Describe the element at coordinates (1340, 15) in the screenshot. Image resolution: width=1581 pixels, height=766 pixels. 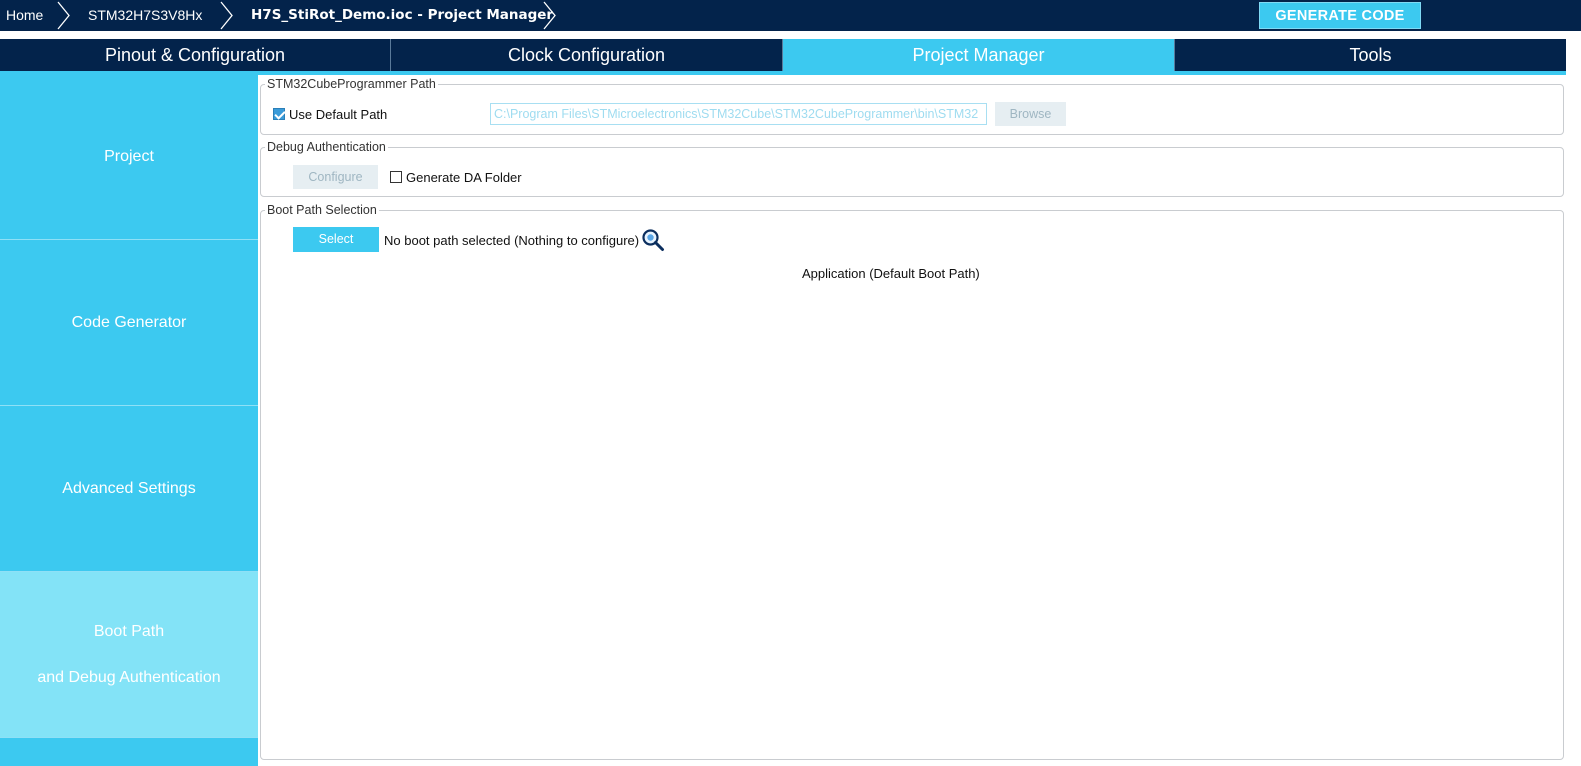
I see `generate-code-button: GENERATE CODE` at that location.